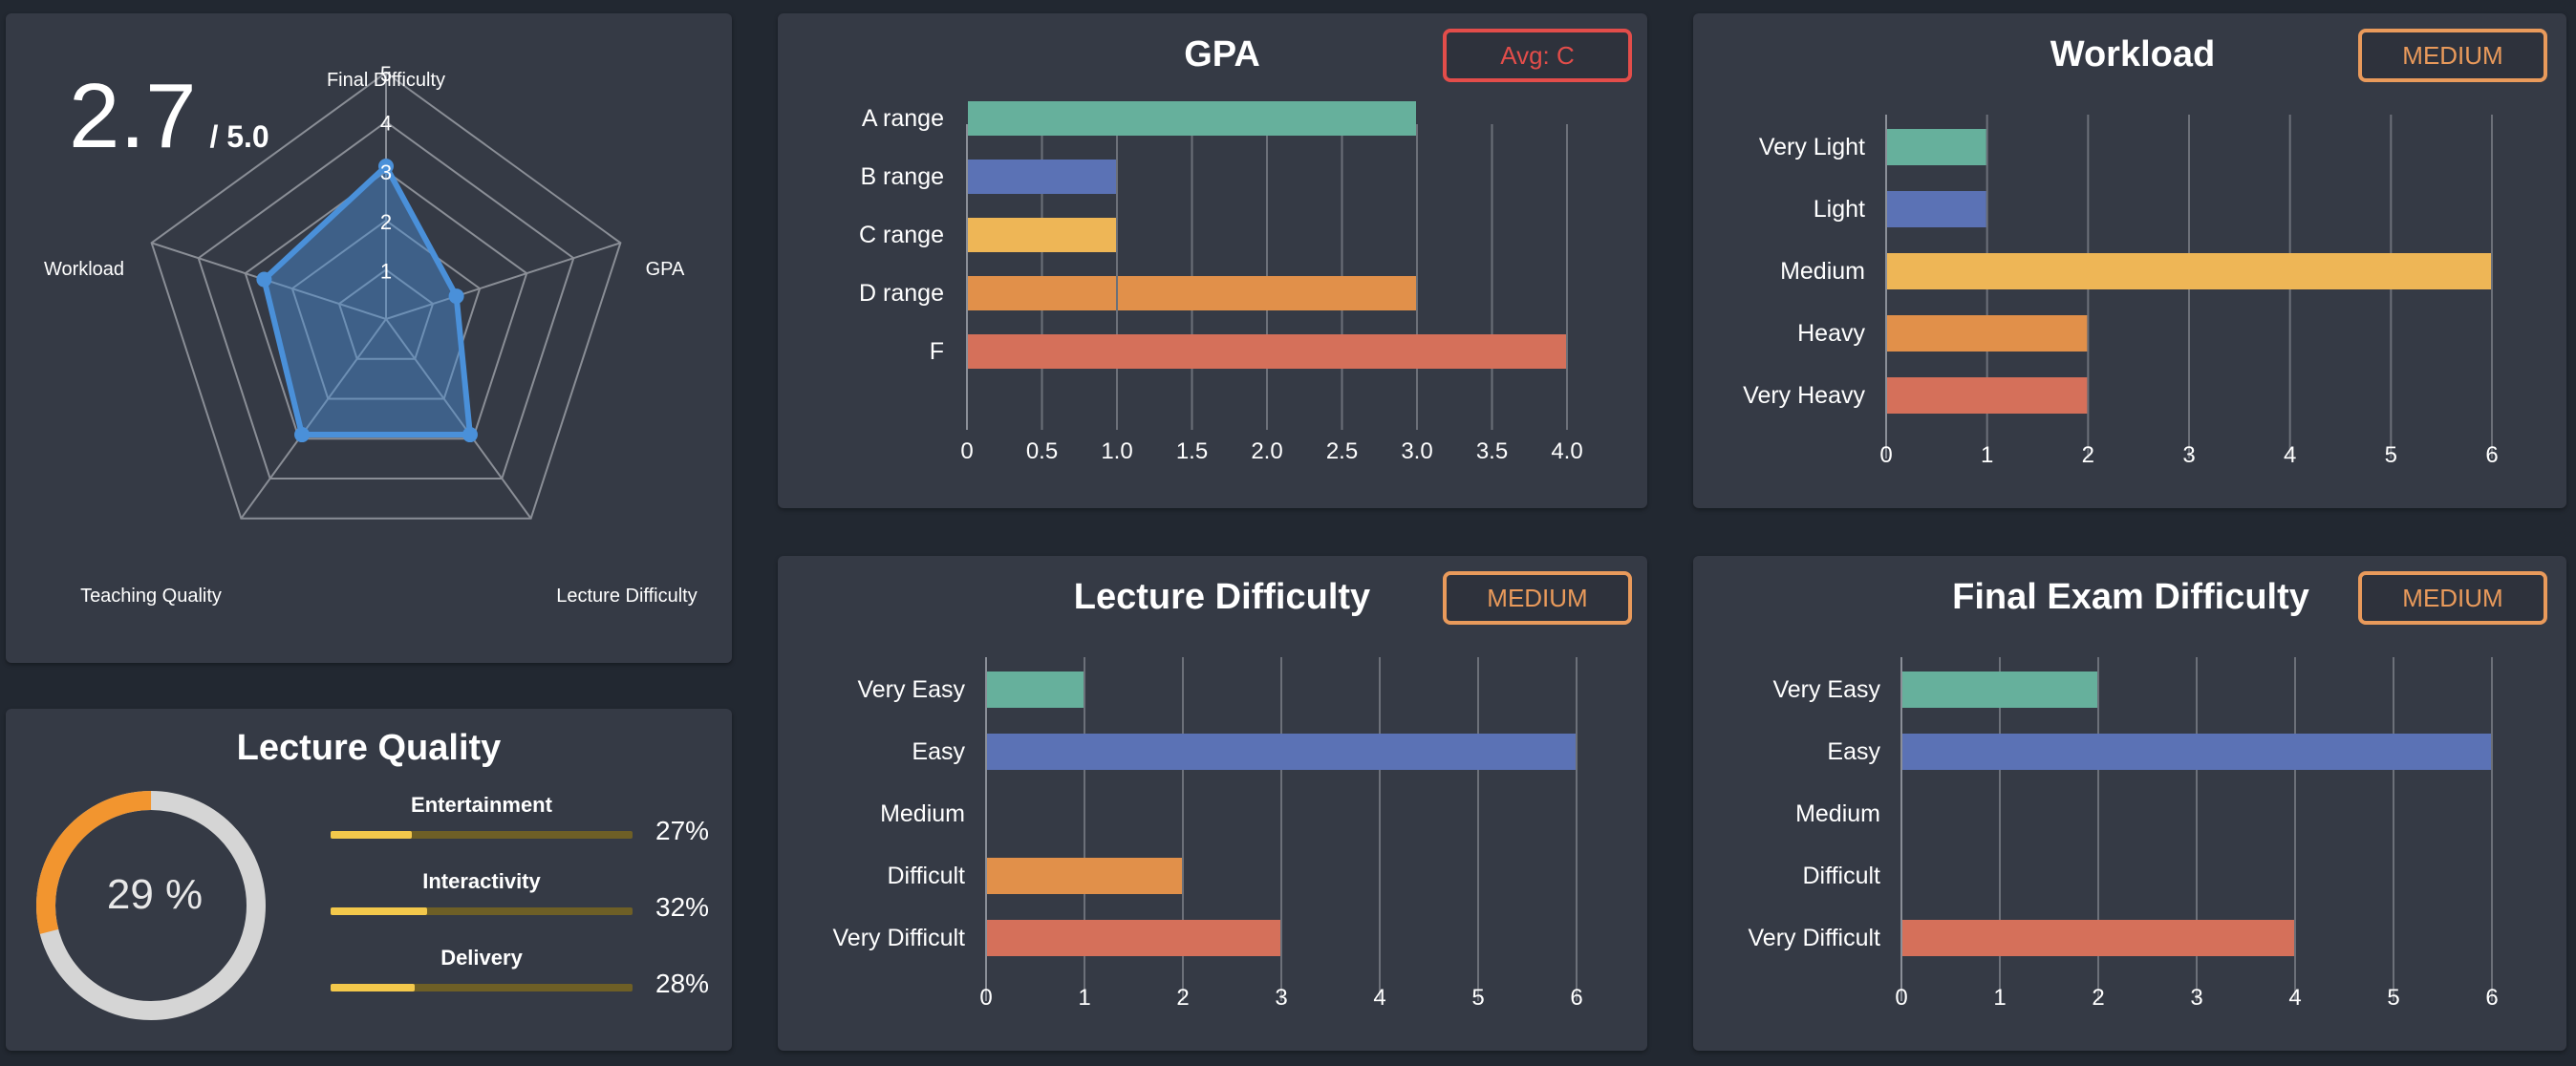  What do you see at coordinates (1042, 451) in the screenshot?
I see `x-tick-label: 0.5` at bounding box center [1042, 451].